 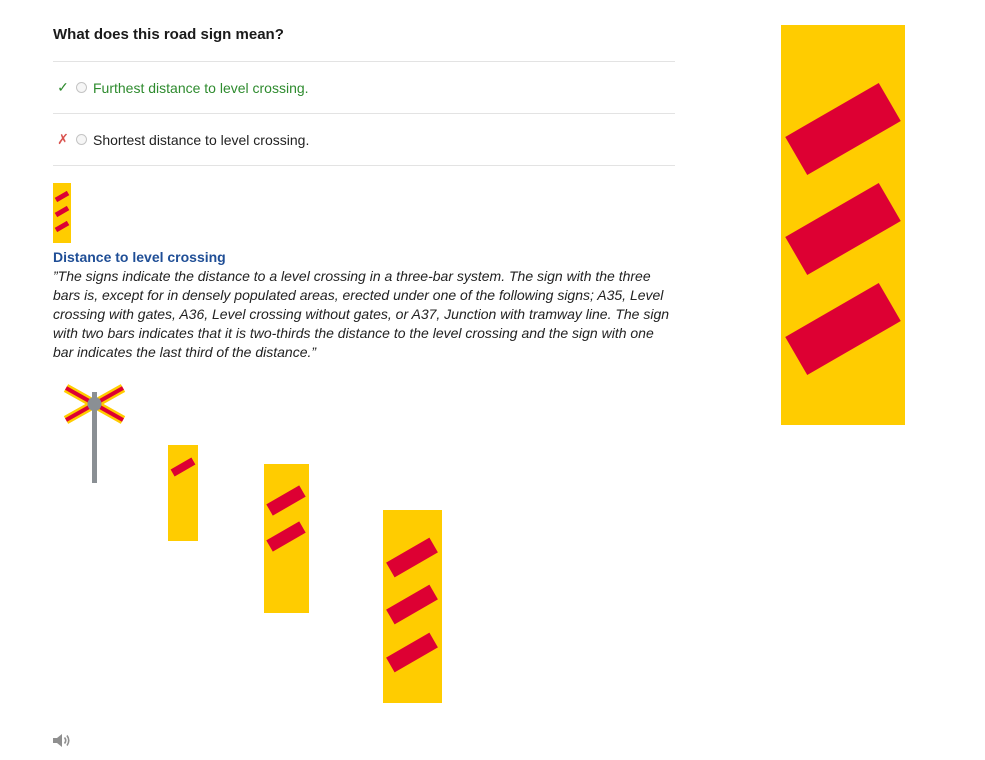 What do you see at coordinates (62, 740) in the screenshot?
I see `speaker-icon` at bounding box center [62, 740].